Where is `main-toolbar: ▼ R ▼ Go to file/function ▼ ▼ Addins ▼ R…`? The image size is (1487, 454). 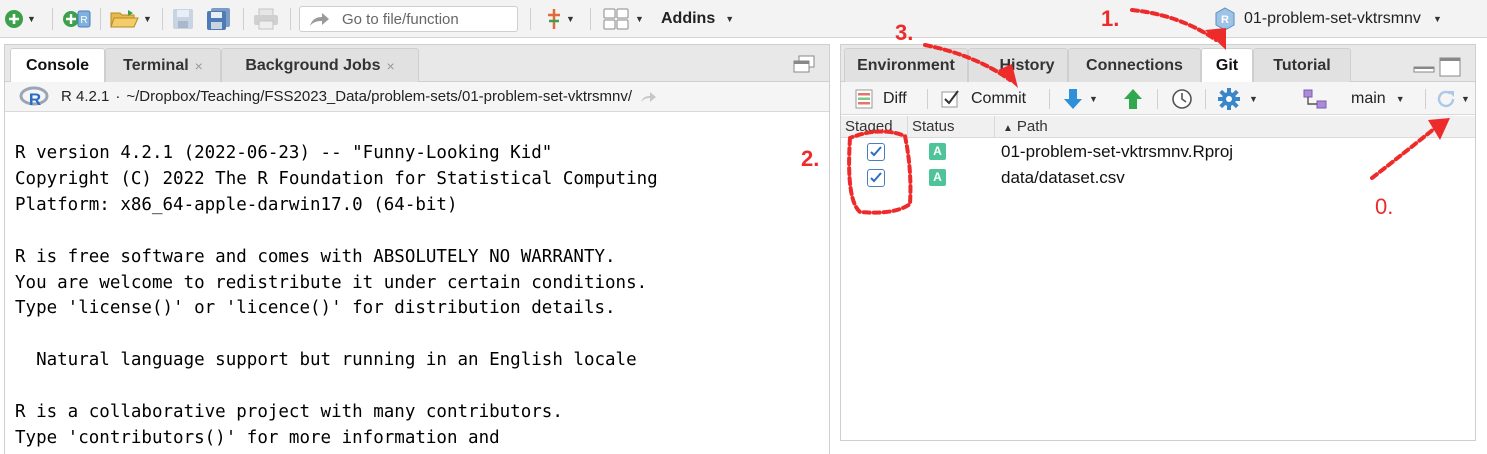 main-toolbar: ▼ R ▼ Go to file/function ▼ ▼ Addins ▼ R… is located at coordinates (743, 19).